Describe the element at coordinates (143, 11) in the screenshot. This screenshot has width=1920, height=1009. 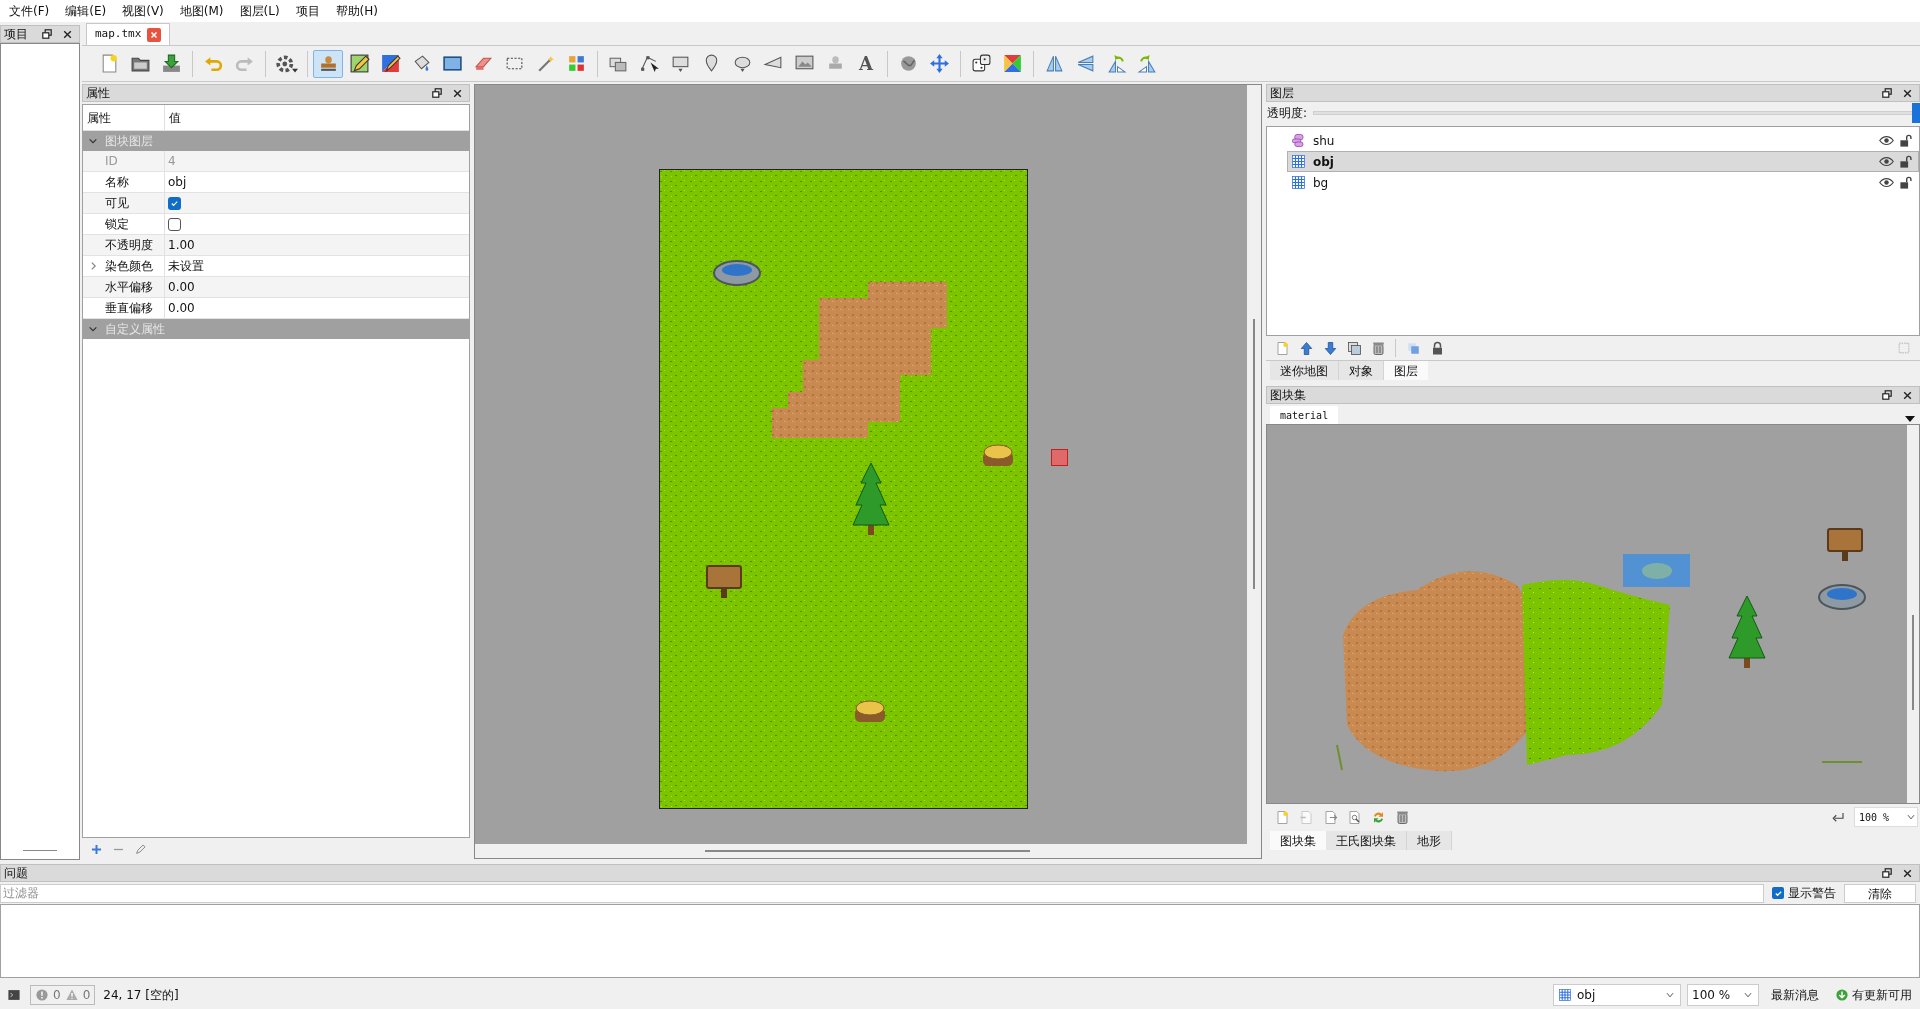
I see `menu-item: 视图(V)` at that location.